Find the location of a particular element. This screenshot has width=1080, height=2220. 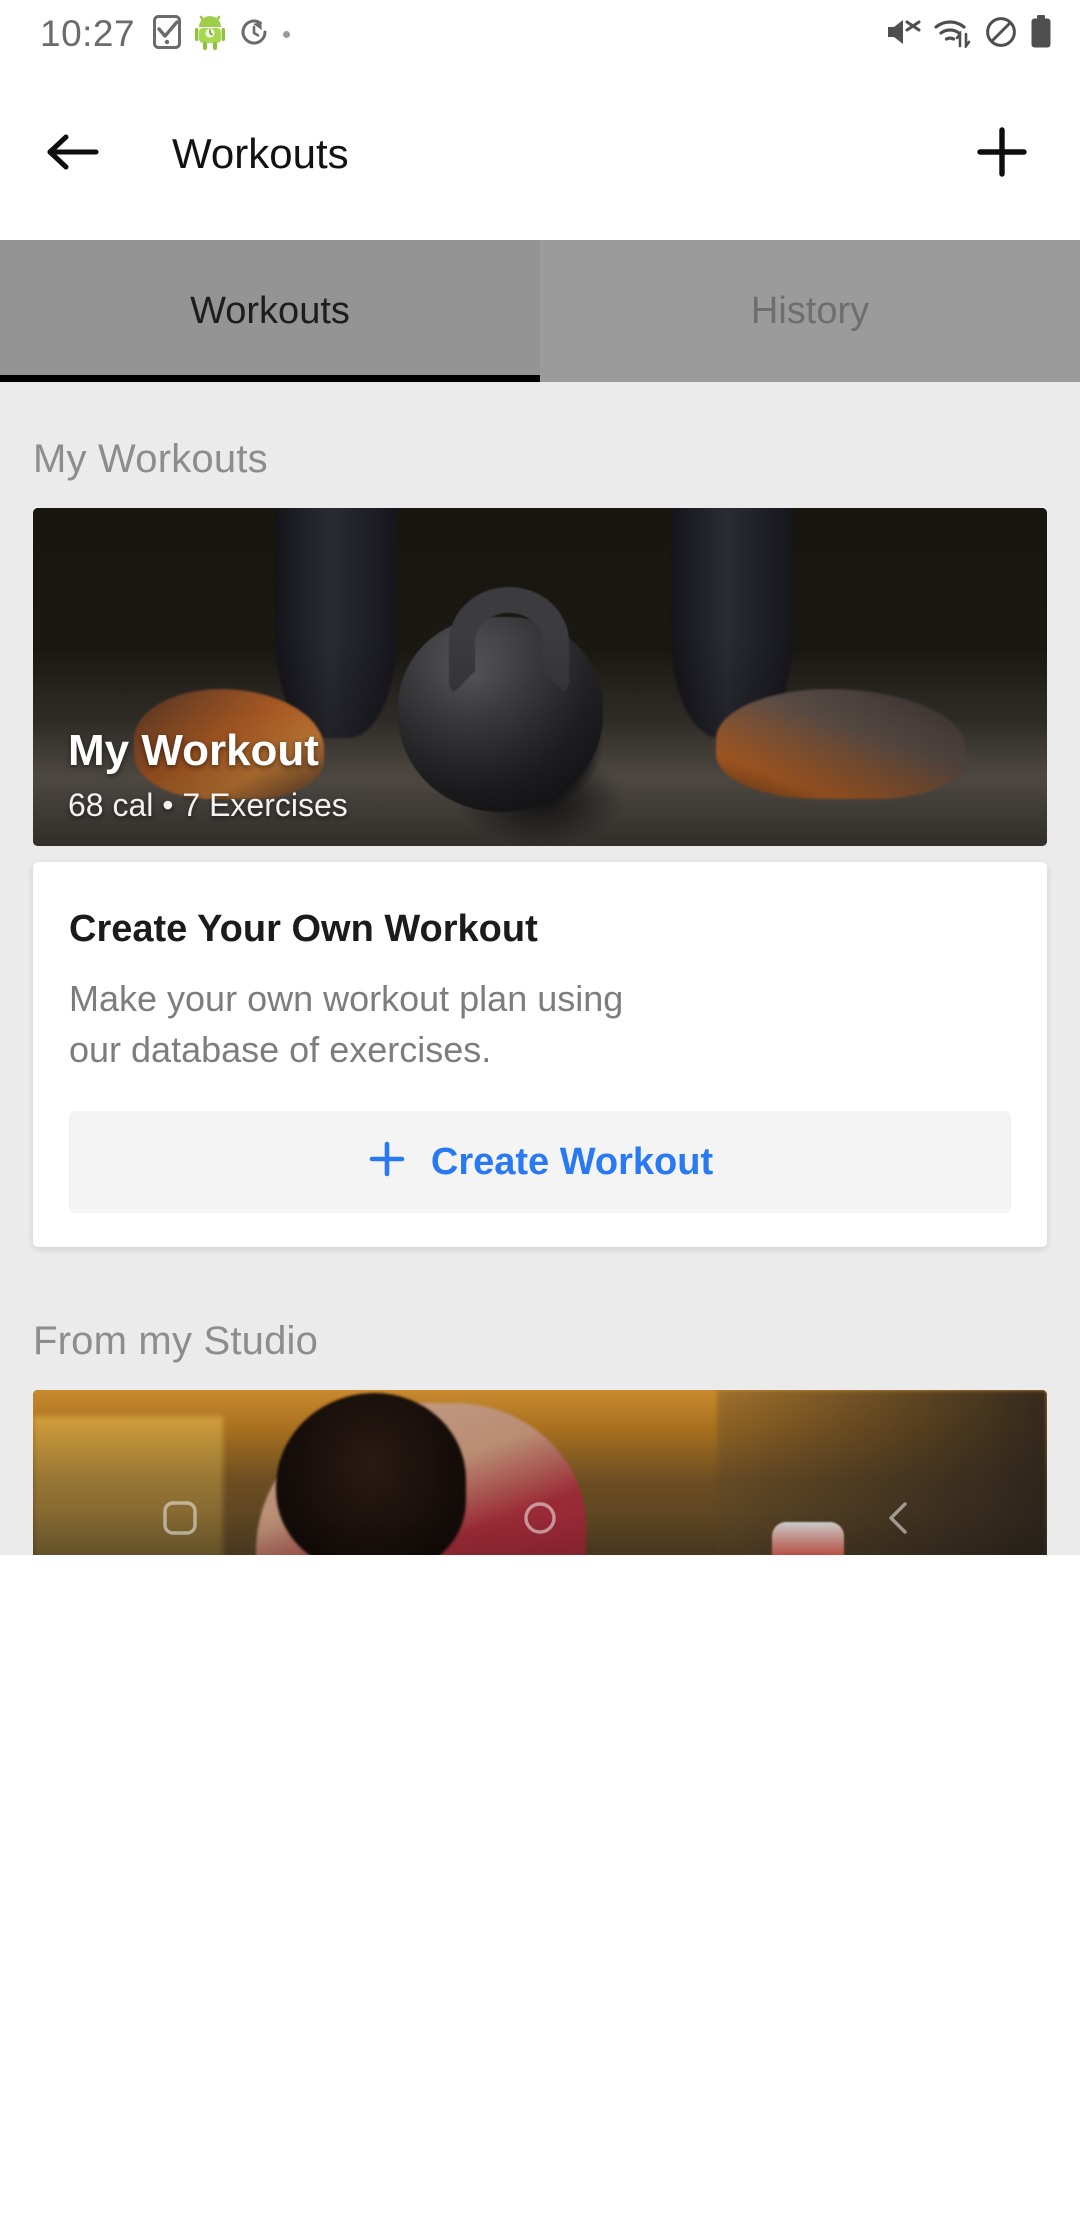

tab-history-label: History is located at coordinates (810, 310).